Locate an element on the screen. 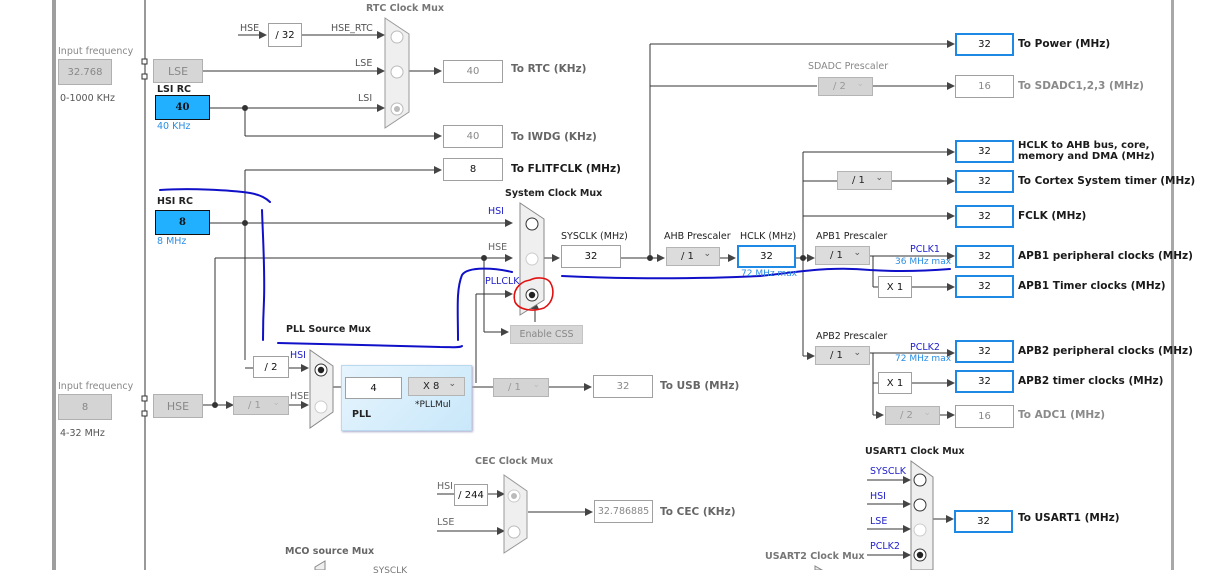 The image size is (1223, 577). usart1-output-label: To USART1 (MHz) is located at coordinates (1069, 518).